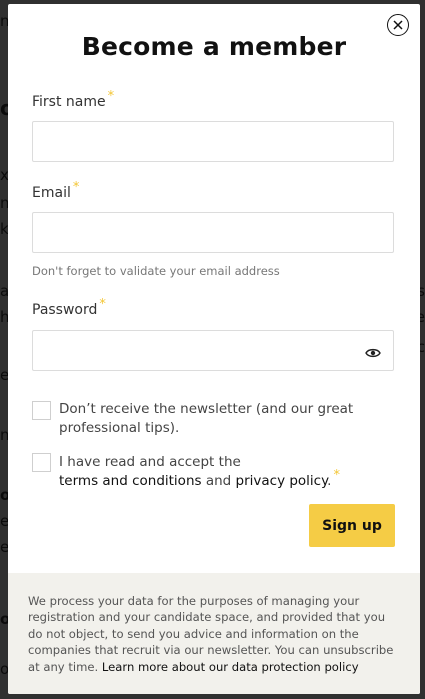 The height and width of the screenshot is (699, 425). What do you see at coordinates (51, 193) in the screenshot?
I see `email-label-text: Email` at bounding box center [51, 193].